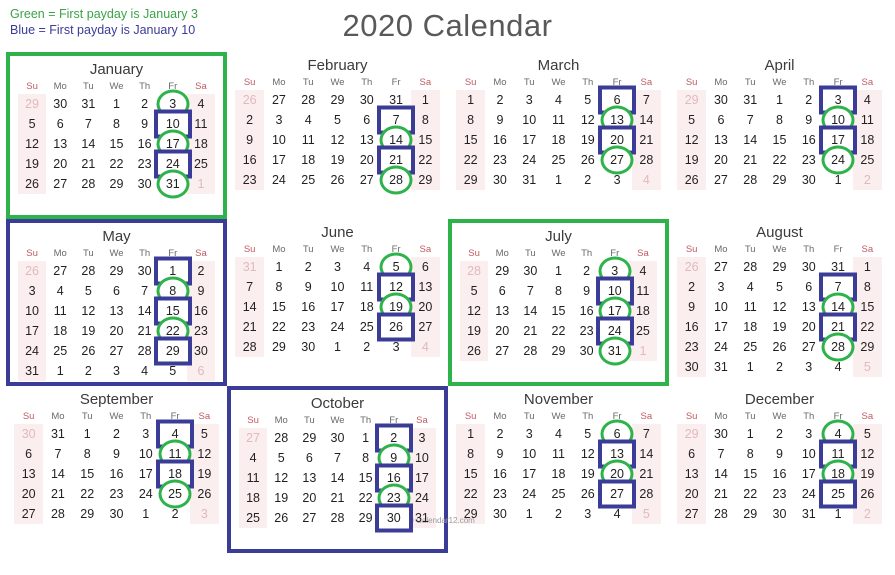  What do you see at coordinates (396, 267) in the screenshot?
I see `day-cell-marked: 5` at bounding box center [396, 267].